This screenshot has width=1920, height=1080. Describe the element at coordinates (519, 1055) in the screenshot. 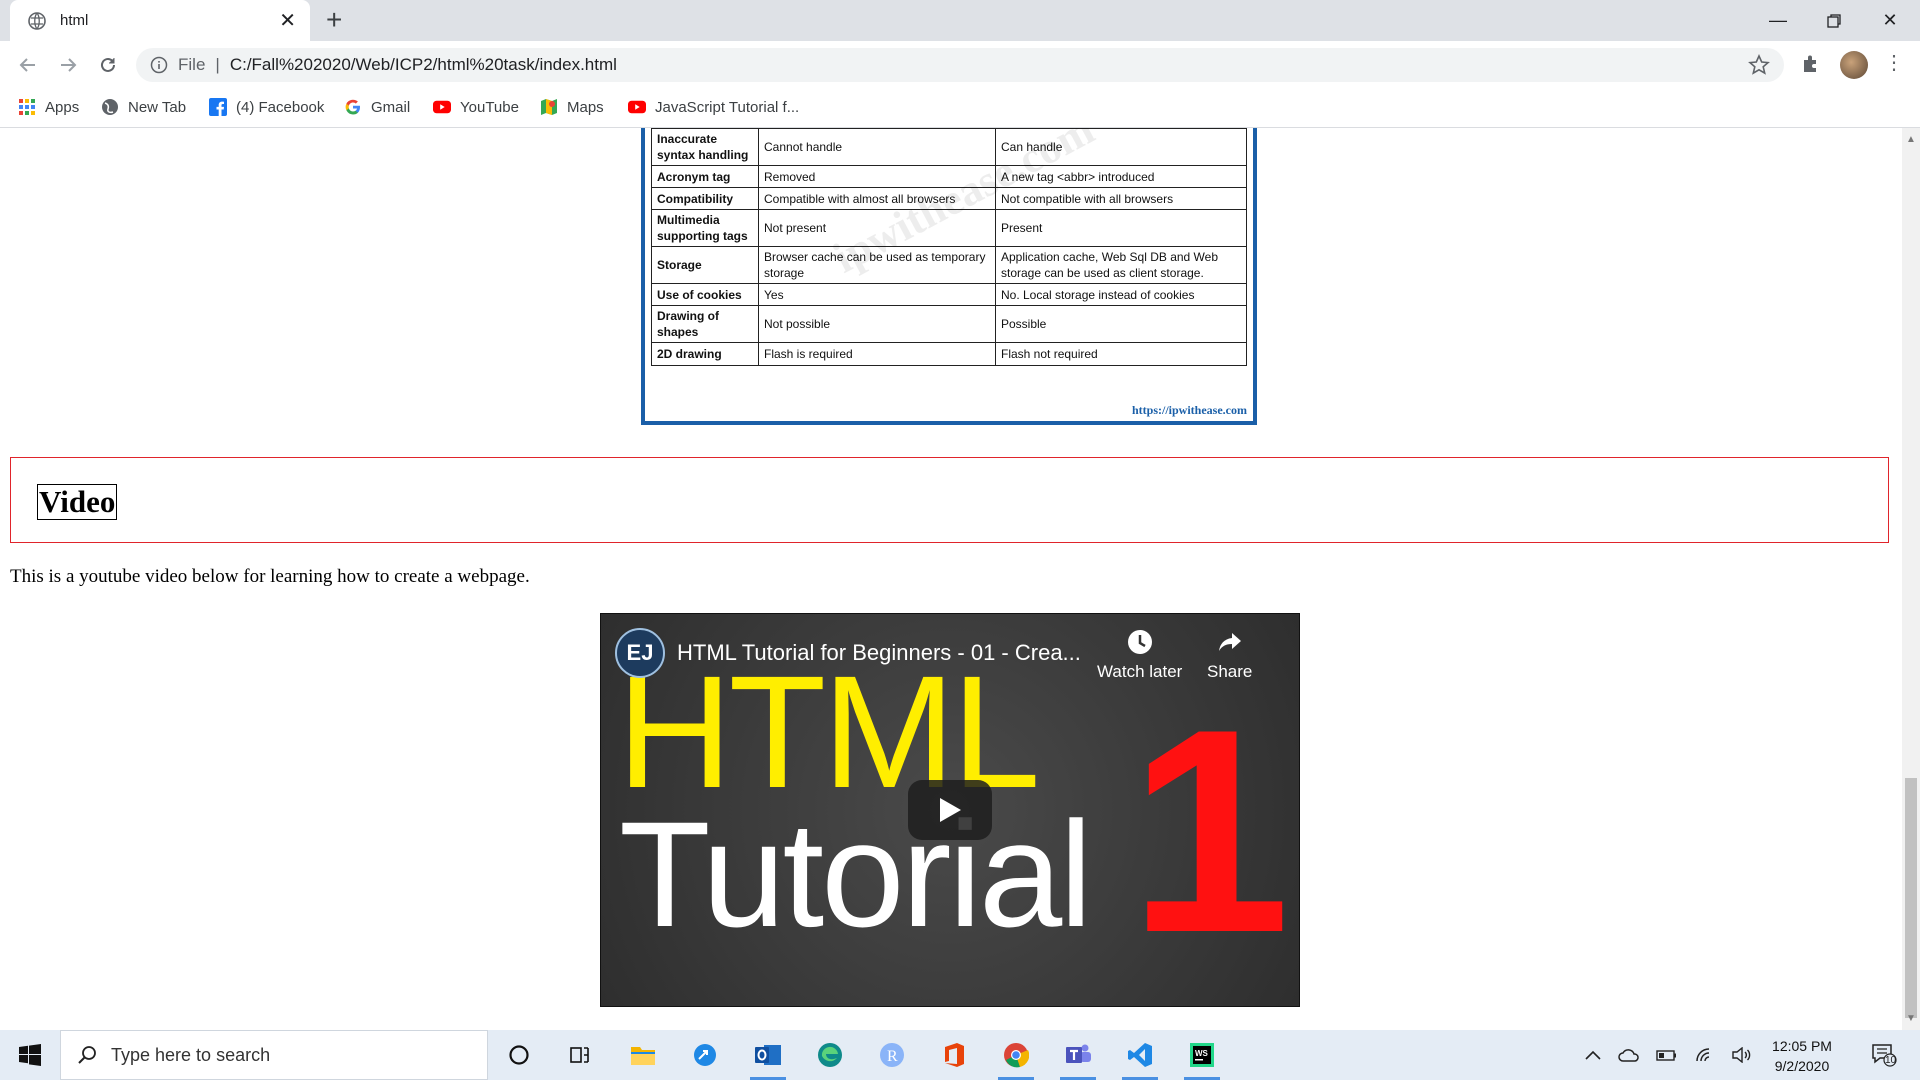

I see `cortana-button` at that location.